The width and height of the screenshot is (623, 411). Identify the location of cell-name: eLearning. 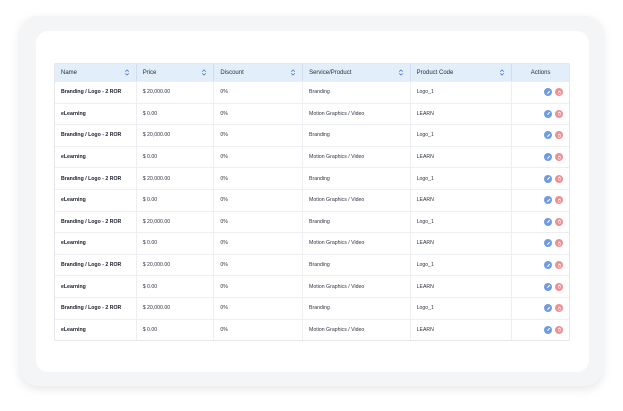
(95, 330).